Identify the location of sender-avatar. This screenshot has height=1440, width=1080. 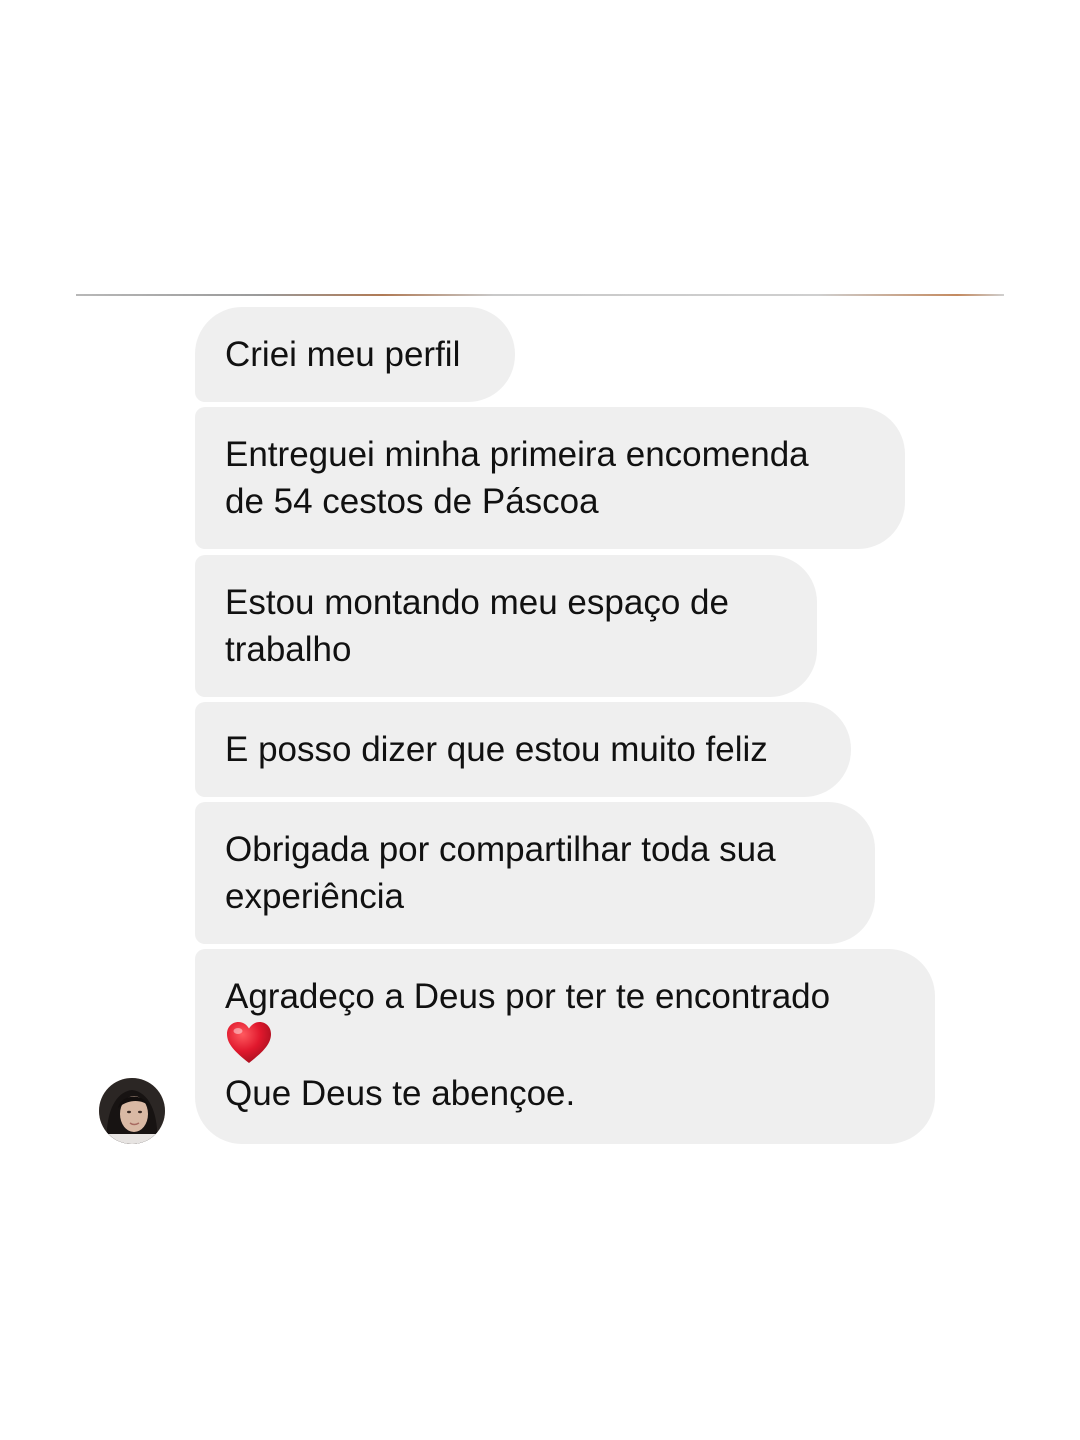
(132, 1111).